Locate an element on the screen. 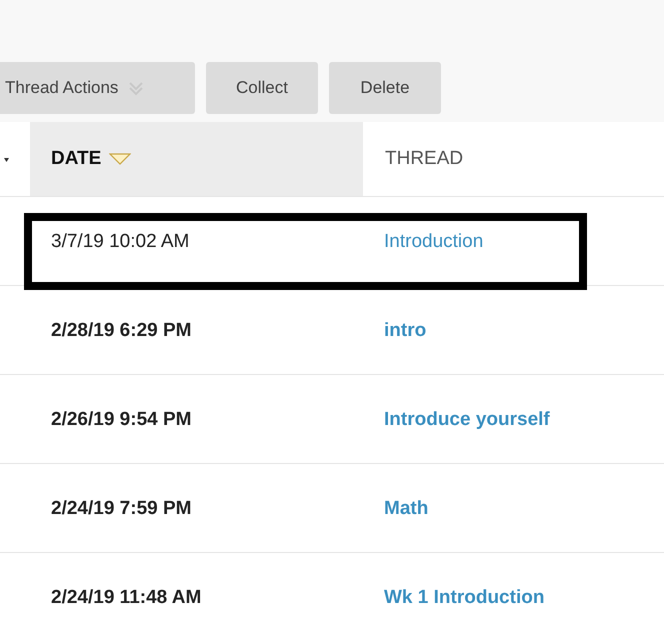 The image size is (664, 634). date-cell-text: 2/24/19 7:59 PM is located at coordinates (121, 508).